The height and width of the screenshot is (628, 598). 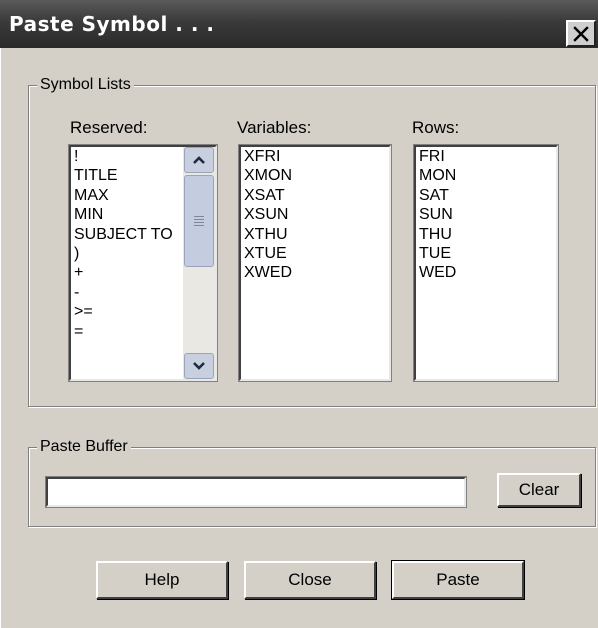 What do you see at coordinates (316, 175) in the screenshot?
I see `list-item: XMON` at bounding box center [316, 175].